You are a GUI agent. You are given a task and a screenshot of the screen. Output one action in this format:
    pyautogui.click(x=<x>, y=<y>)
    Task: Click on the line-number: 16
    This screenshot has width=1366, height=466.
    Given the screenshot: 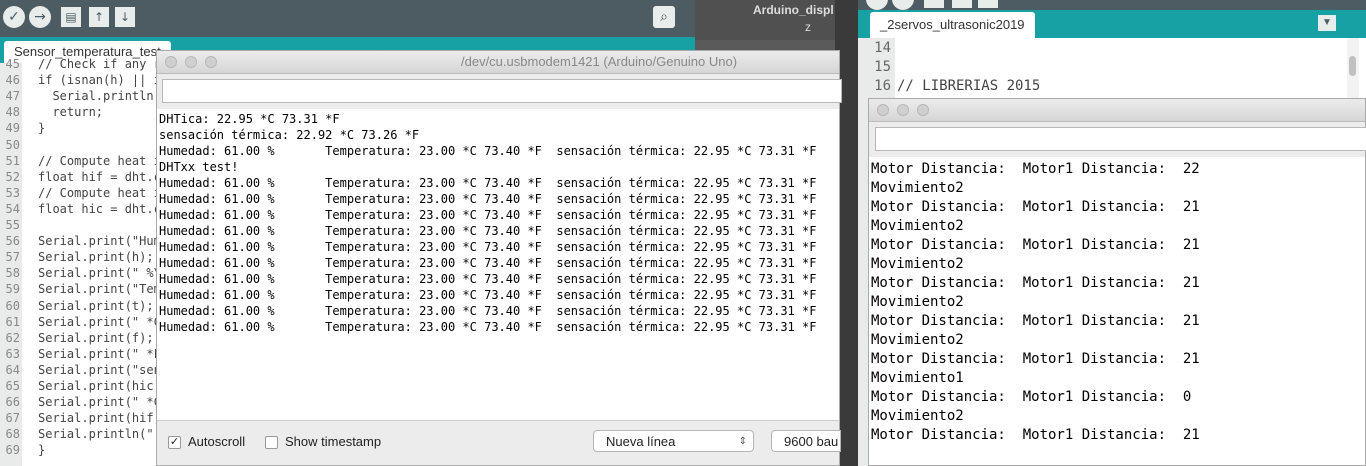 What is the action you would take?
    pyautogui.click(x=882, y=86)
    